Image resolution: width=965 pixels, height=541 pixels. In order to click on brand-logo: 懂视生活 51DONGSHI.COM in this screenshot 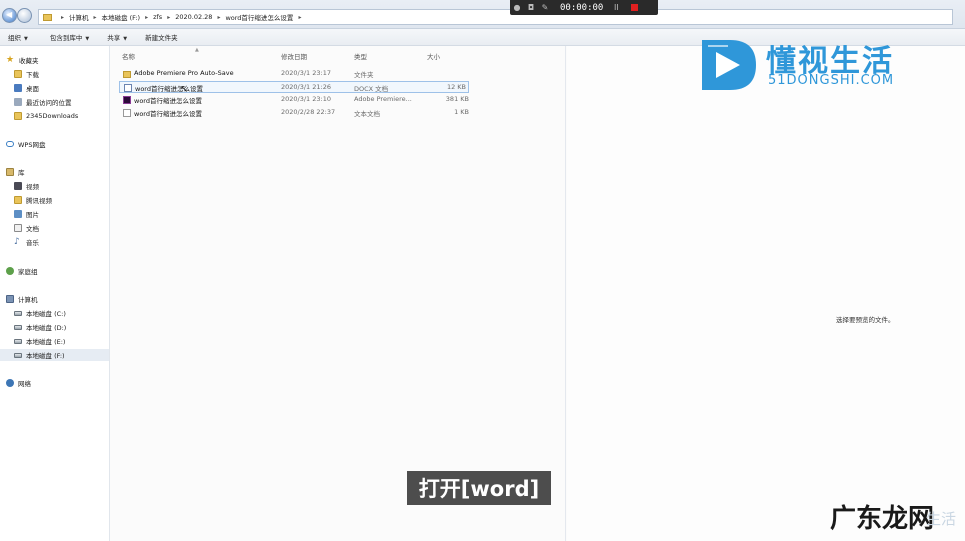, I will do `click(810, 64)`.